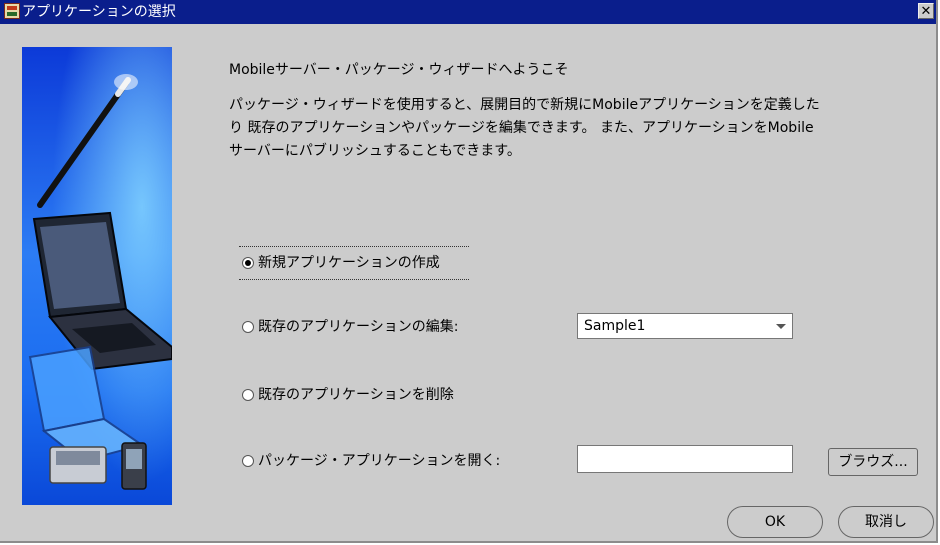 The image size is (940, 545). Describe the element at coordinates (685, 459) in the screenshot. I see `package-path-input` at that location.